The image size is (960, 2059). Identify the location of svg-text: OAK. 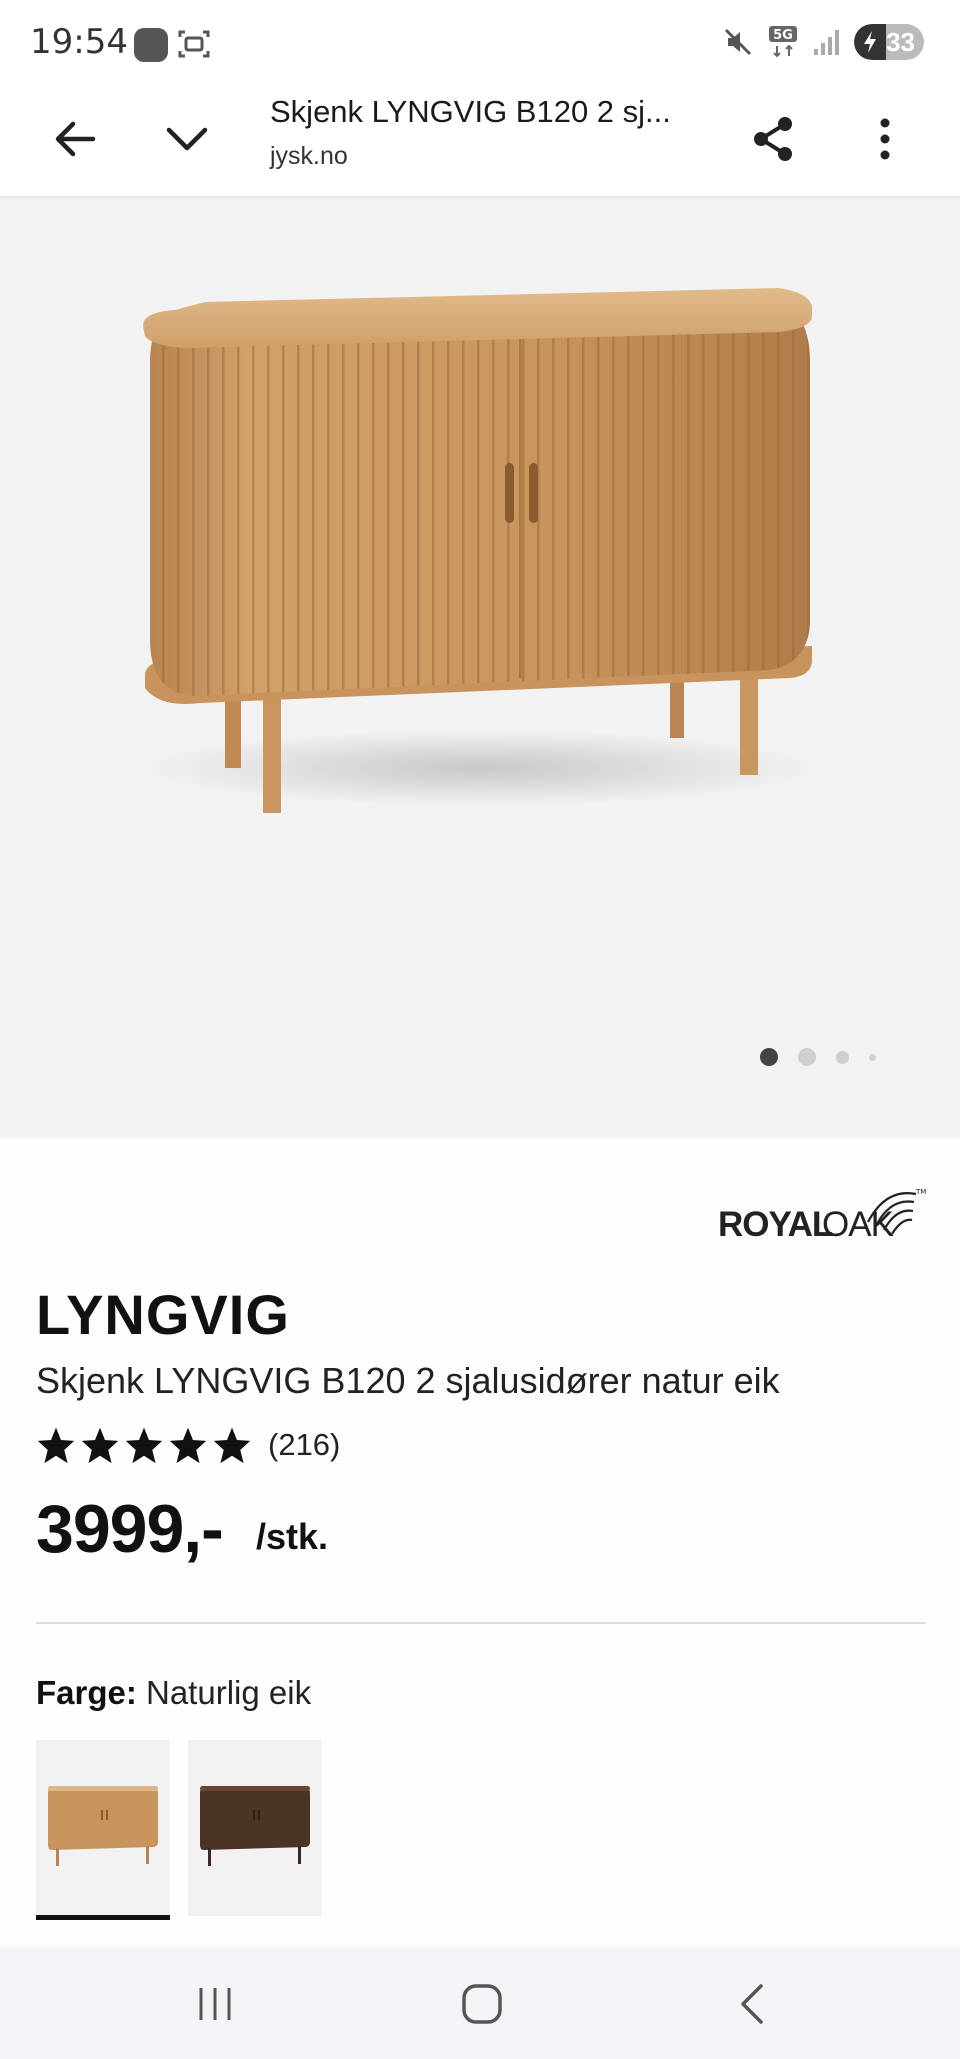
(858, 1224).